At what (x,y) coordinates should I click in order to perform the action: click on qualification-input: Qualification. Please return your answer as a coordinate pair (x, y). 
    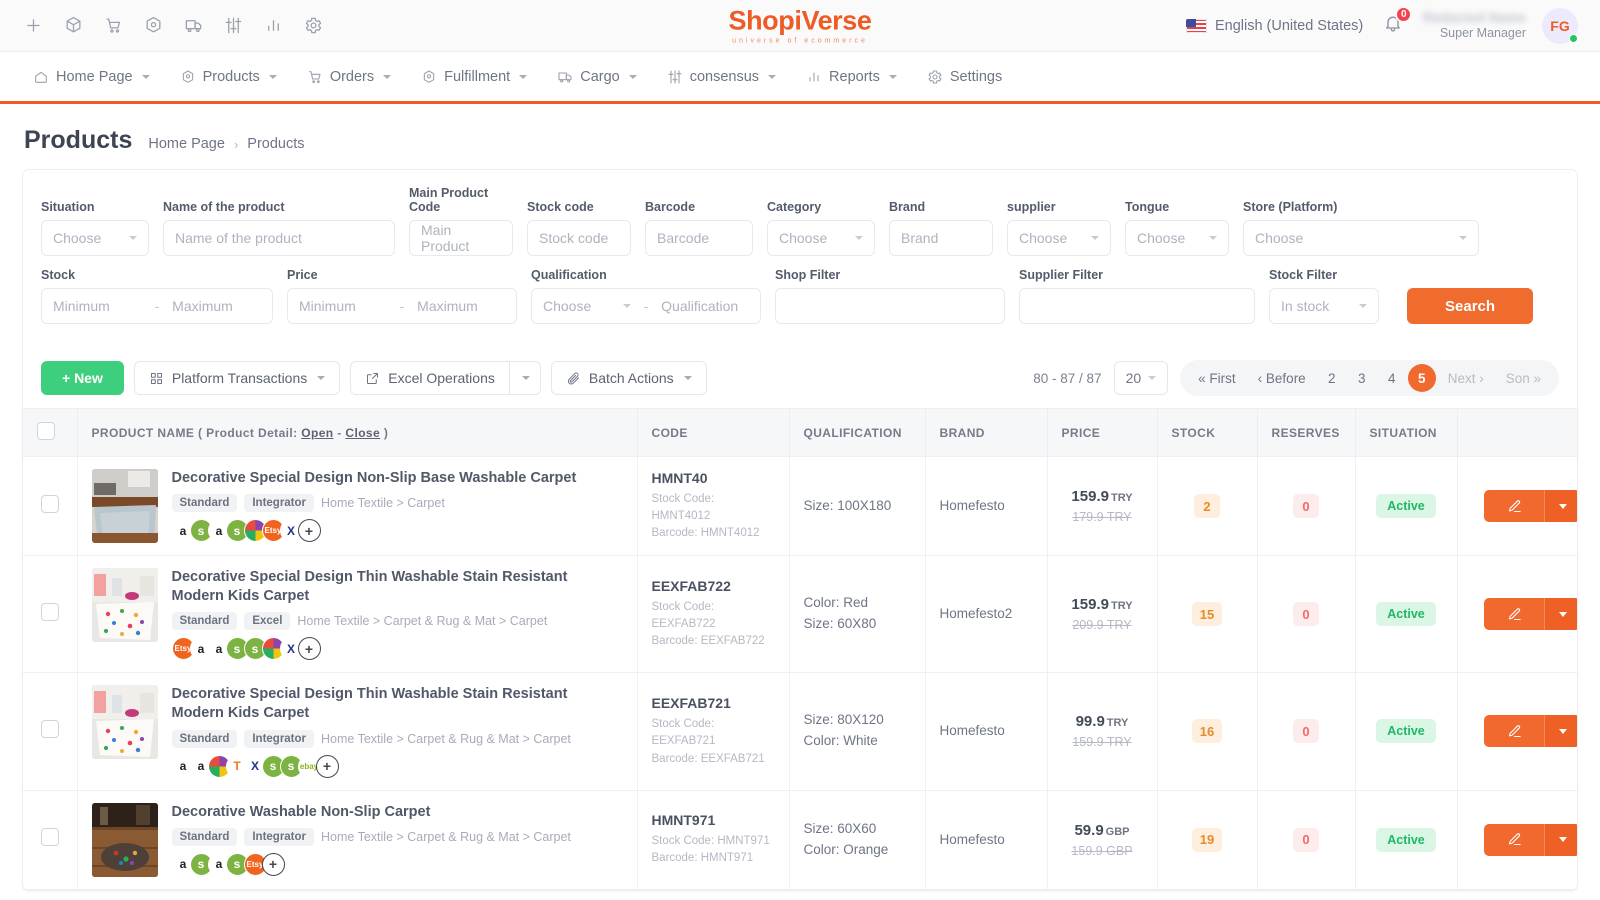
    Looking at the image, I should click on (705, 306).